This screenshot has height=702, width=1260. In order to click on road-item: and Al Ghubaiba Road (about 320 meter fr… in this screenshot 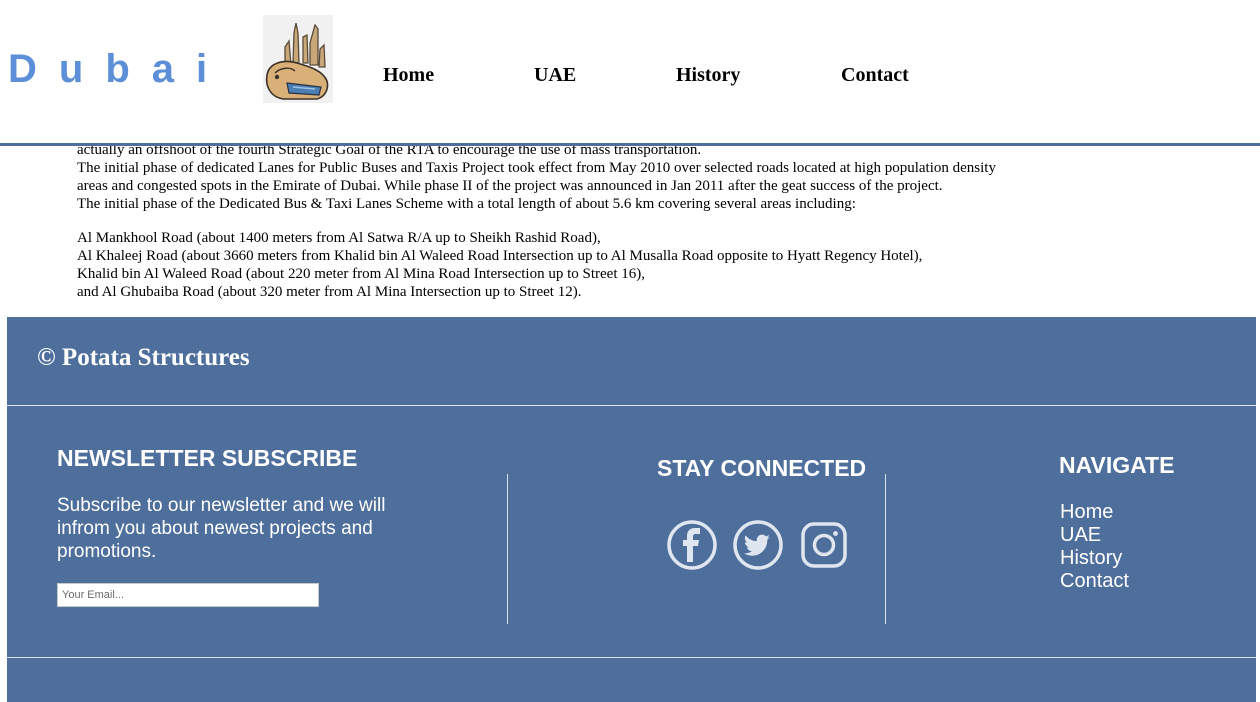, I will do `click(329, 292)`.